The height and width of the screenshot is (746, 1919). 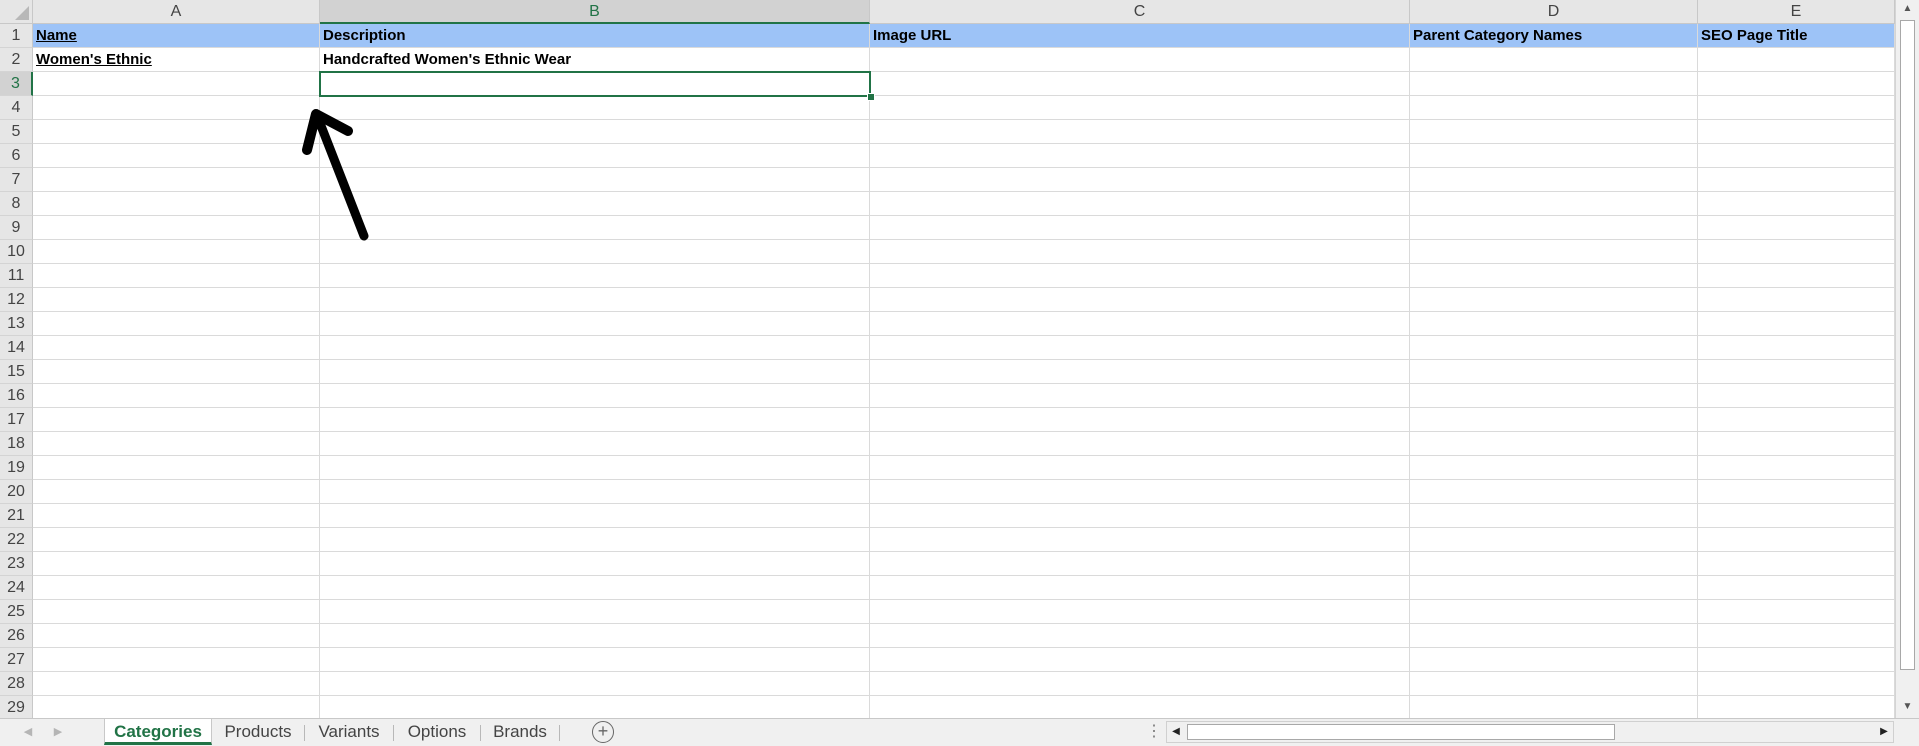 What do you see at coordinates (595, 300) in the screenshot?
I see `cell-b12` at bounding box center [595, 300].